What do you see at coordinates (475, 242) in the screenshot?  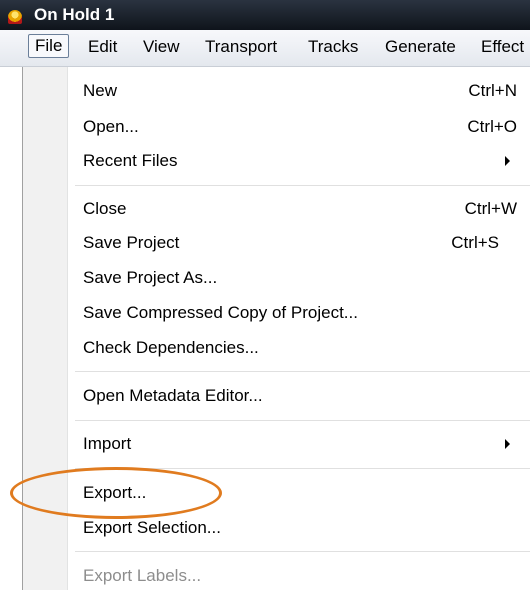 I see `shortcut-save-project: Ctrl+S` at bounding box center [475, 242].